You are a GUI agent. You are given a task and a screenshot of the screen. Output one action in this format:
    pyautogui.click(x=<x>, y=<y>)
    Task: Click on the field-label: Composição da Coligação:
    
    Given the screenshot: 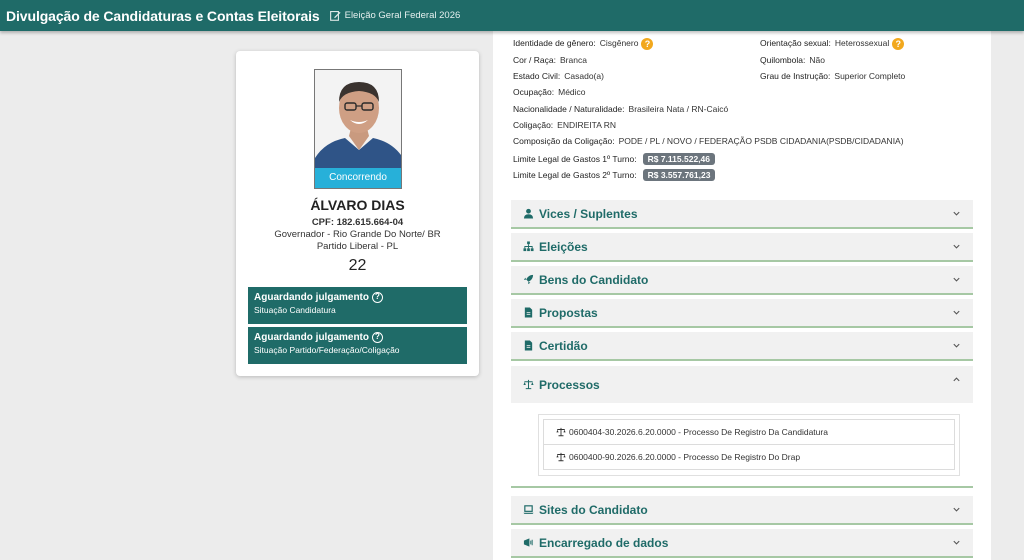 What is the action you would take?
    pyautogui.click(x=564, y=141)
    